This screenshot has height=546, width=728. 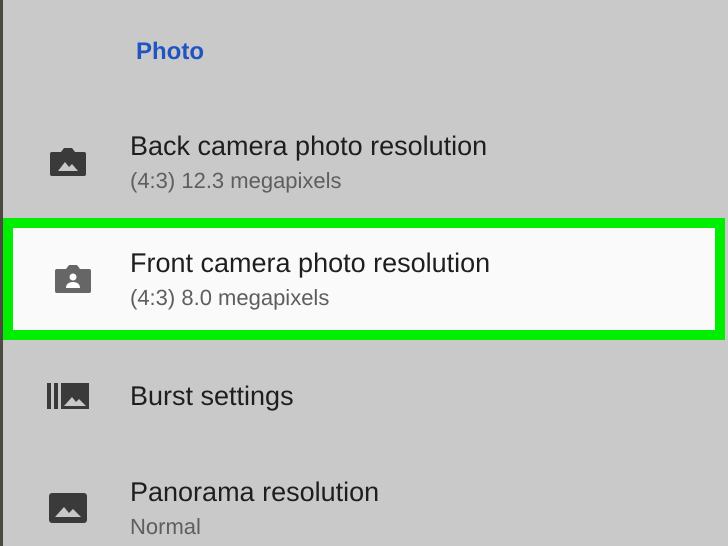 What do you see at coordinates (212, 396) in the screenshot?
I see `setting-title: Burst settings` at bounding box center [212, 396].